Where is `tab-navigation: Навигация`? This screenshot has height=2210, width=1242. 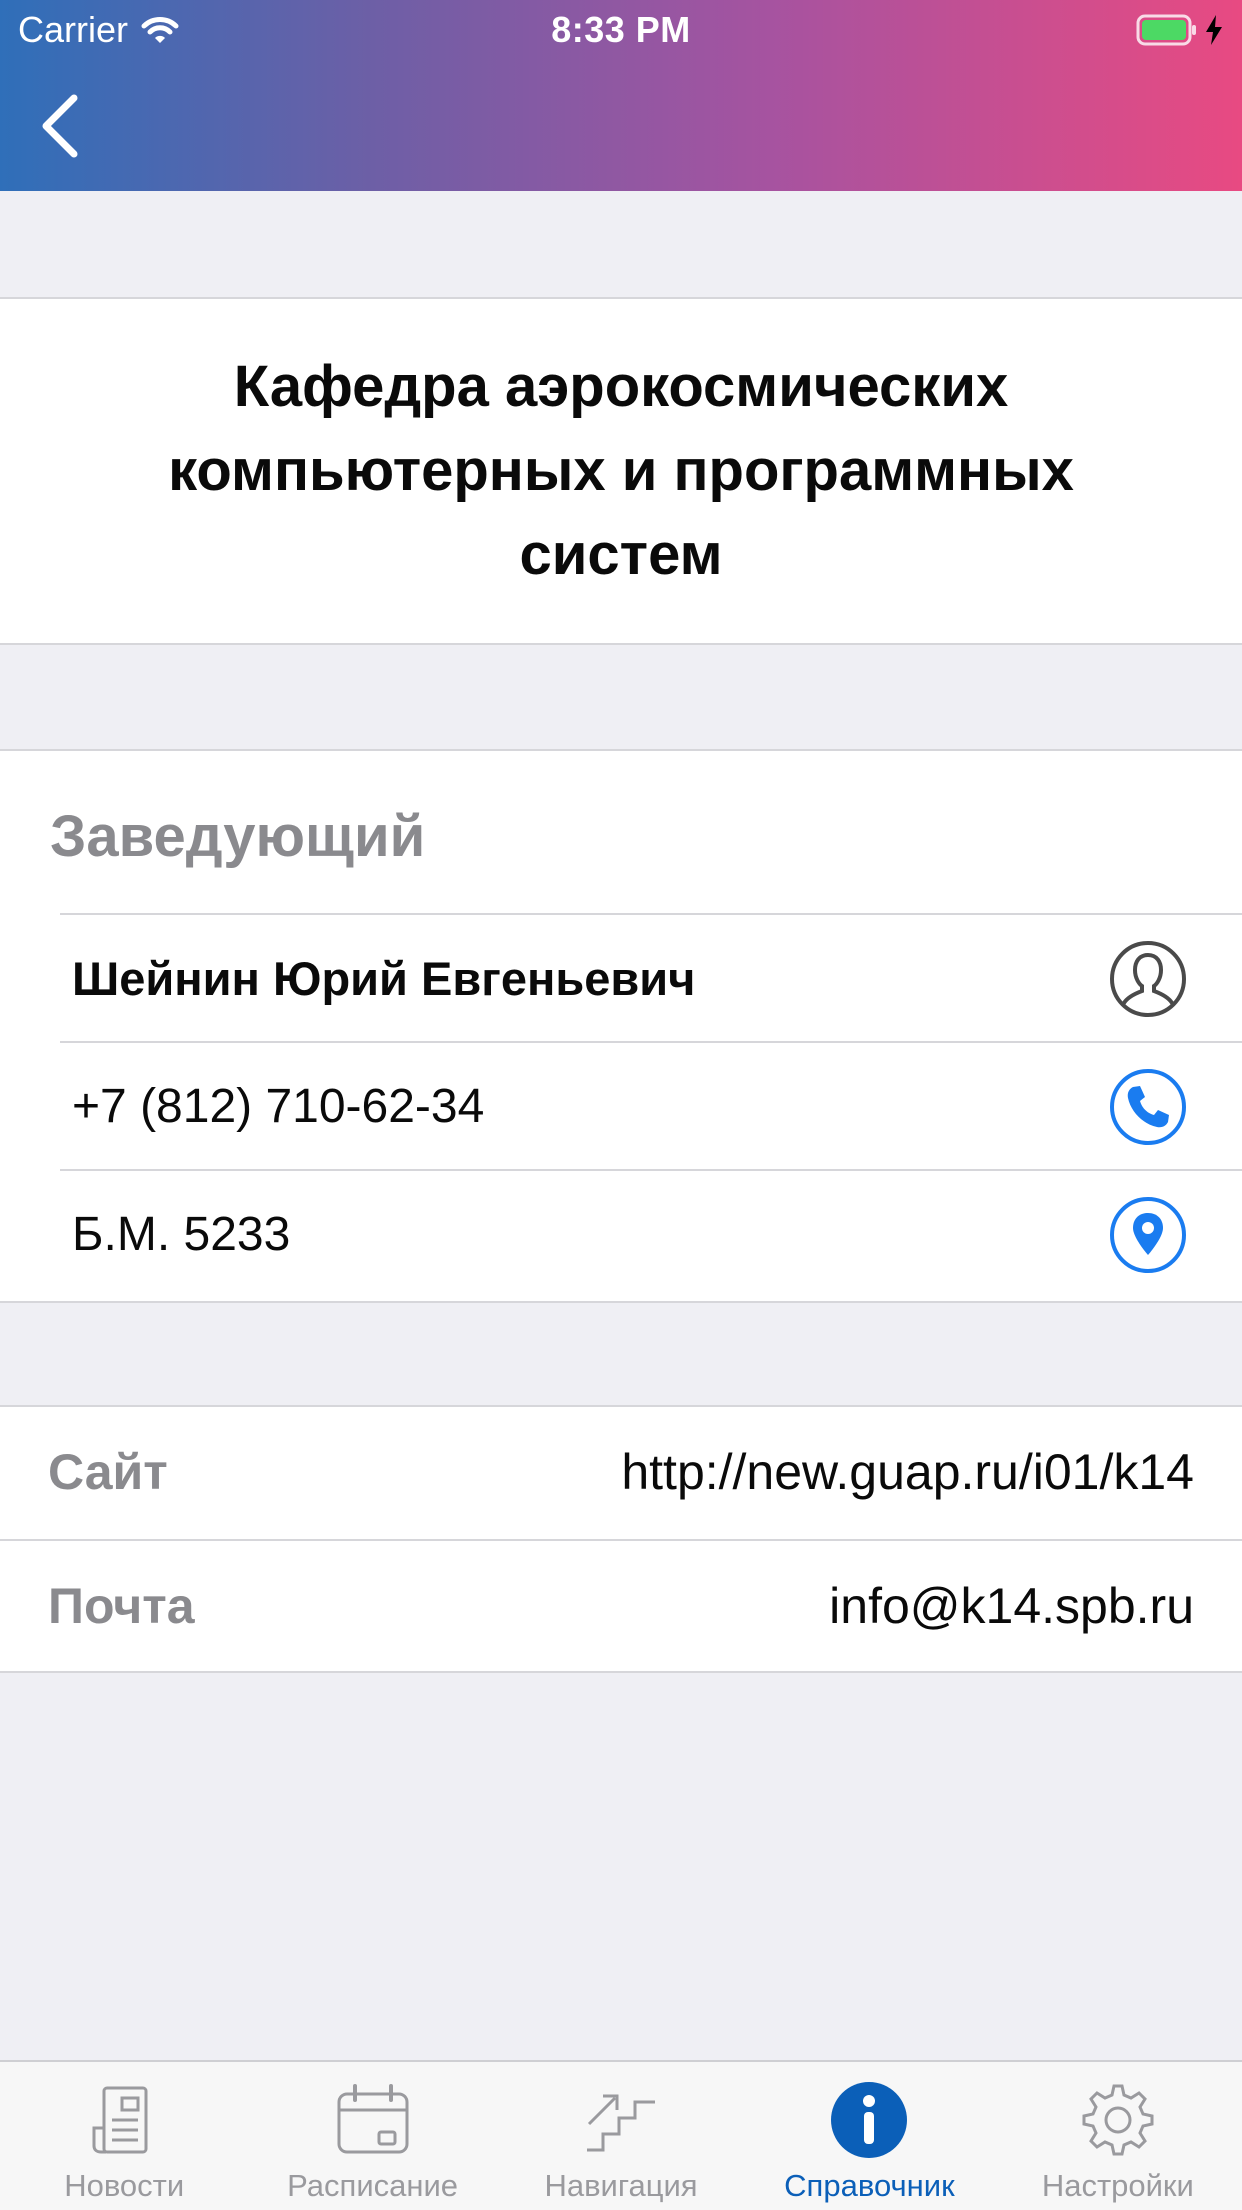 tab-navigation: Навигация is located at coordinates (621, 2136).